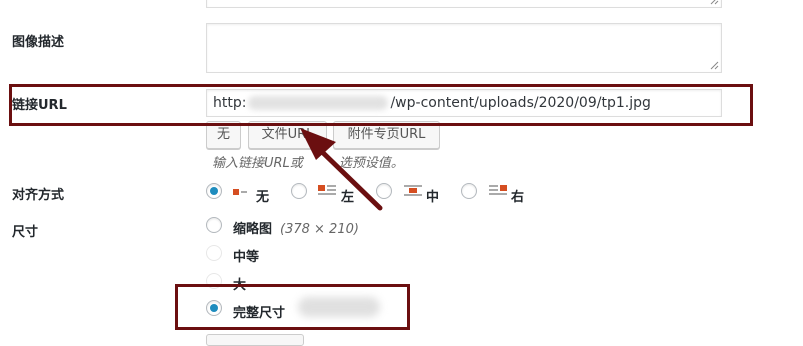  What do you see at coordinates (214, 225) in the screenshot?
I see `size-thumbnail-radio` at bounding box center [214, 225].